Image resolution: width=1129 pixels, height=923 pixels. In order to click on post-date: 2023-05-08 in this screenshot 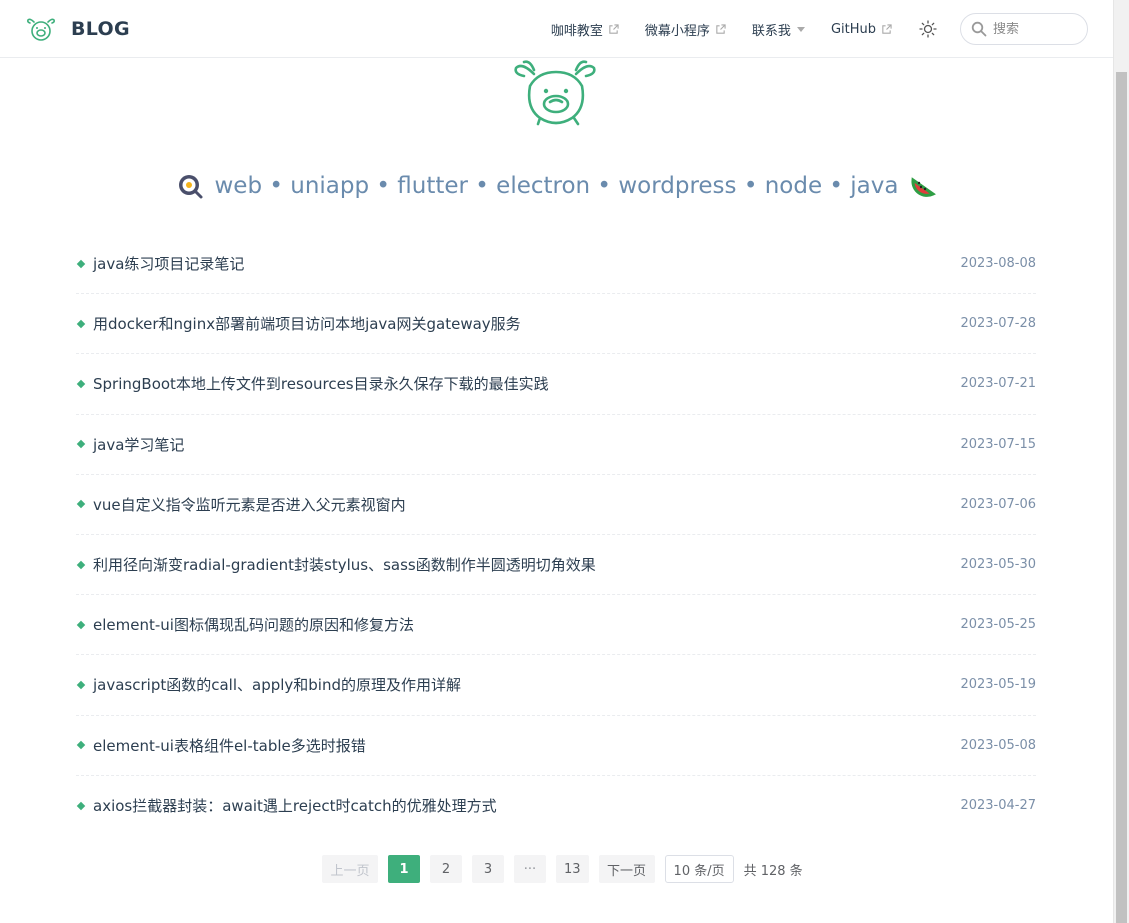, I will do `click(998, 745)`.